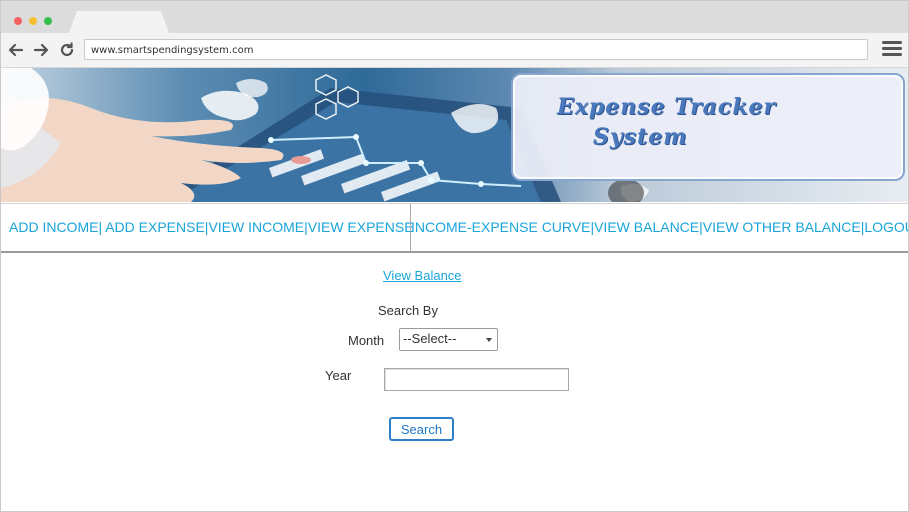 This screenshot has width=909, height=512. Describe the element at coordinates (892, 50) in the screenshot. I see `hamburger-menu-icon` at that location.